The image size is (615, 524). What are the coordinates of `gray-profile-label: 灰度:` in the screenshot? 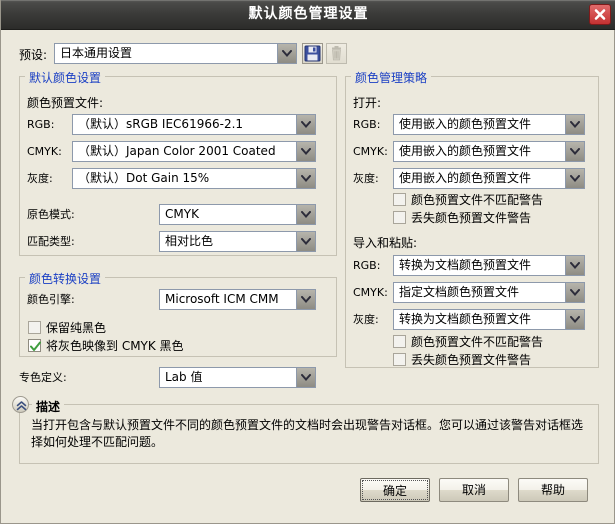 It's located at (40, 178).